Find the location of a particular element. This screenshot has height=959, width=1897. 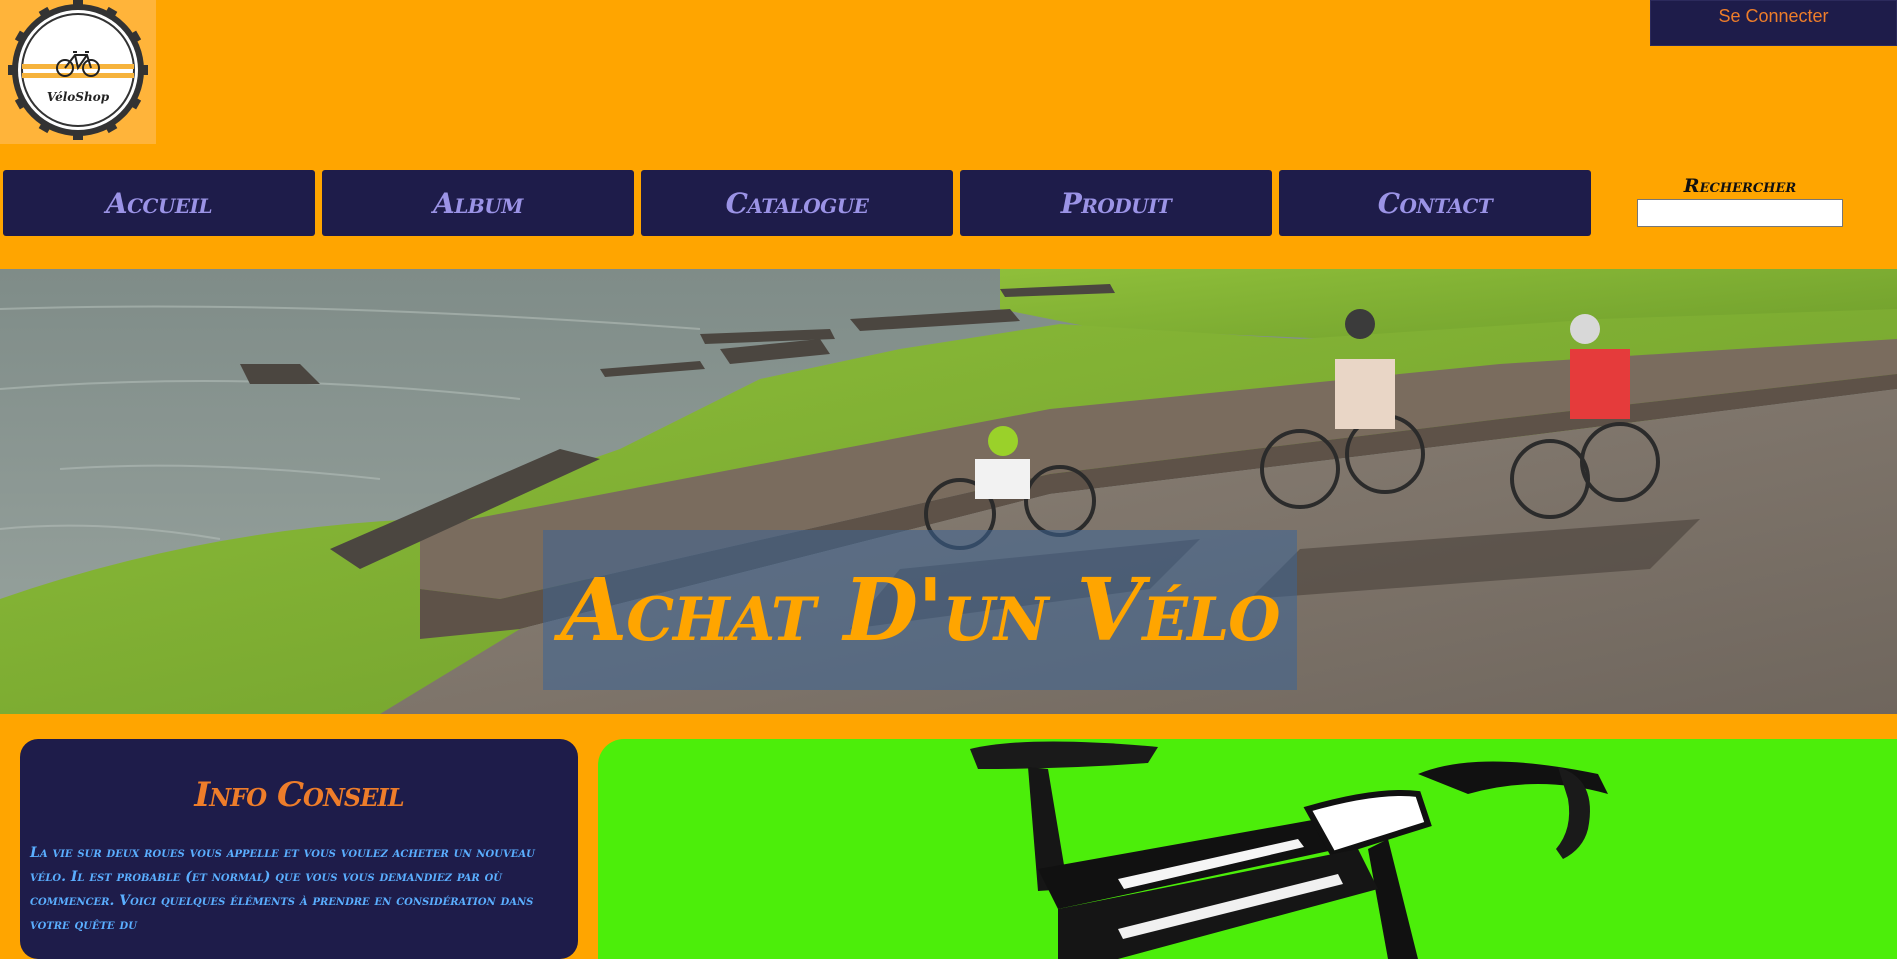

info-title: Info Conseil is located at coordinates (299, 795).